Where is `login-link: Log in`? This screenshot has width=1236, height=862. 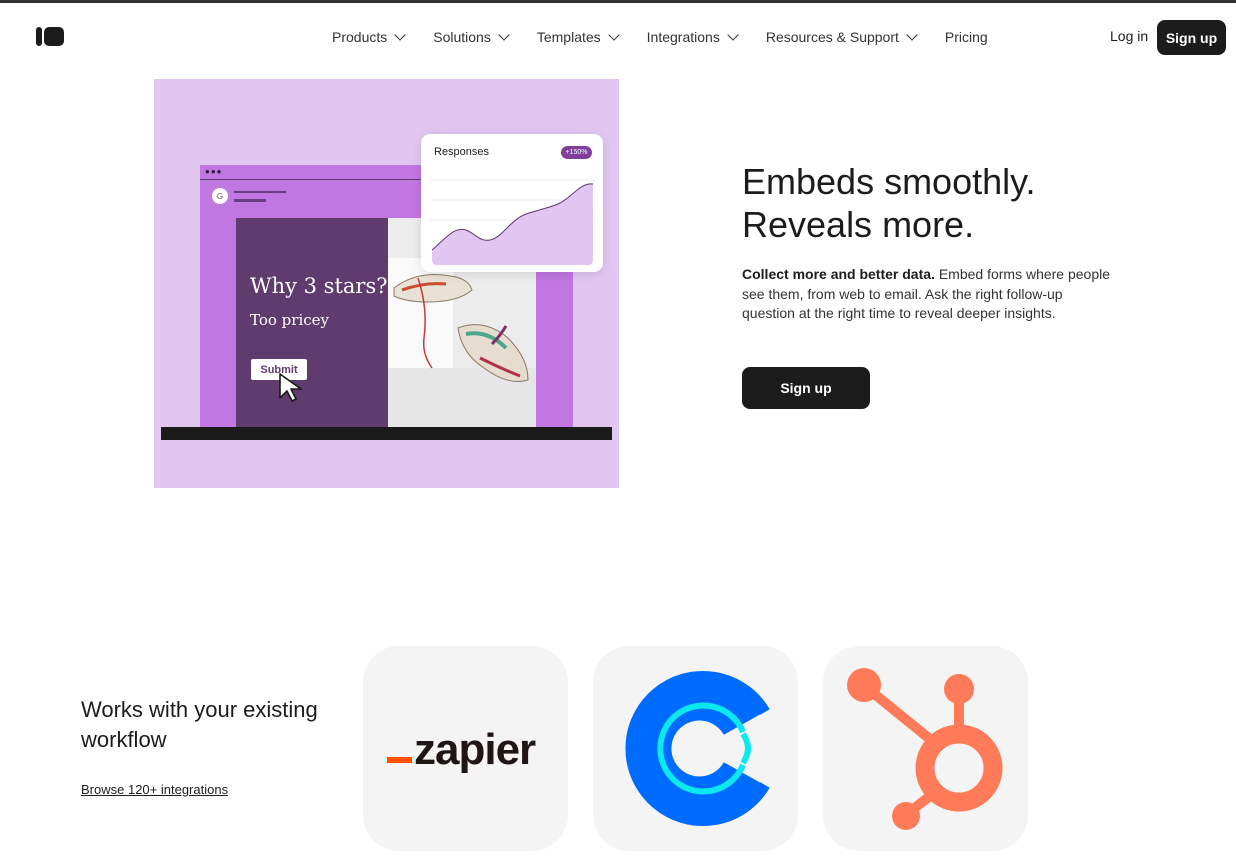 login-link: Log in is located at coordinates (1129, 36).